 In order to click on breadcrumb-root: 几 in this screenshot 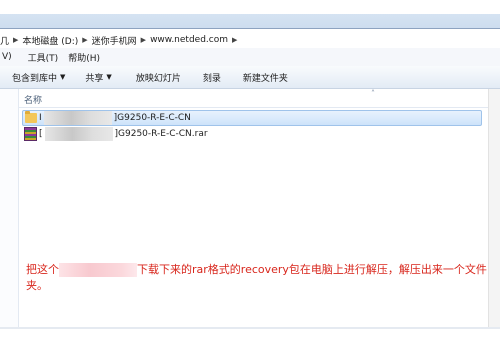, I will do `click(4, 40)`.